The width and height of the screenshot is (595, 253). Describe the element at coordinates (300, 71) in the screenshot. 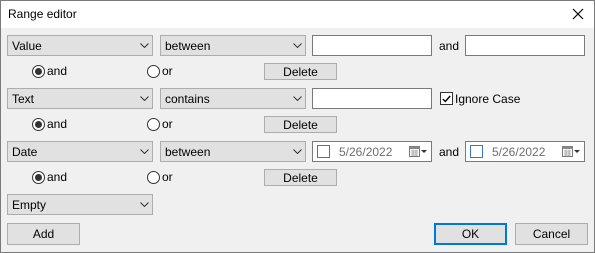

I see `delete-button-1: Delete` at that location.